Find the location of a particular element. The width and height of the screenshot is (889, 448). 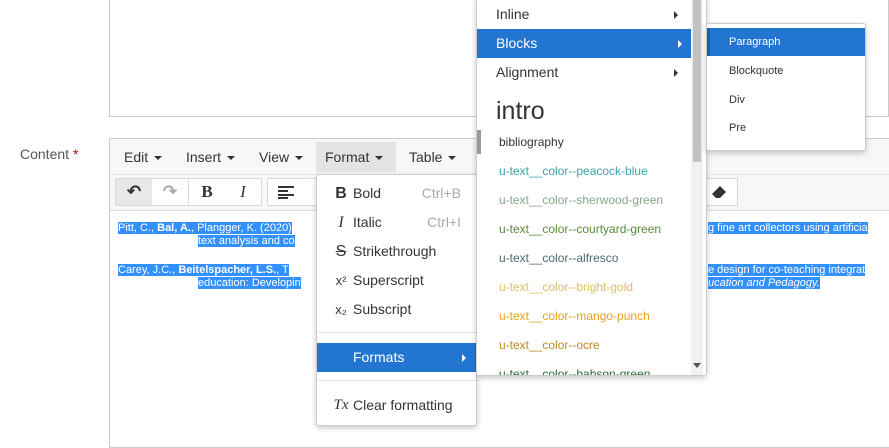

undo-button: ↶ is located at coordinates (134, 192).